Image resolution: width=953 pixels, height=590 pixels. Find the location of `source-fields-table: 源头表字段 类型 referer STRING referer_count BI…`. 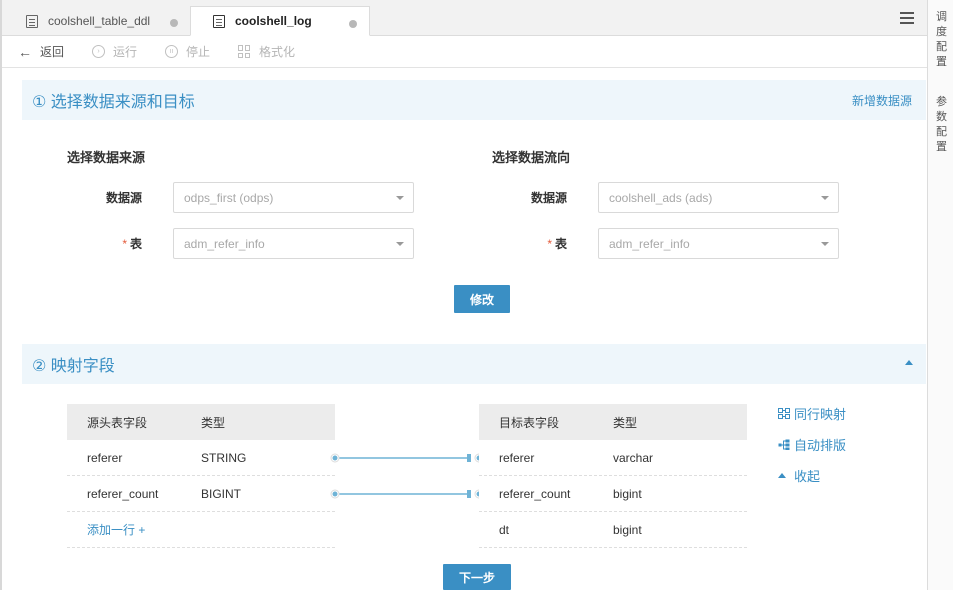

source-fields-table: 源头表字段 类型 referer STRING referer_count BI… is located at coordinates (201, 476).